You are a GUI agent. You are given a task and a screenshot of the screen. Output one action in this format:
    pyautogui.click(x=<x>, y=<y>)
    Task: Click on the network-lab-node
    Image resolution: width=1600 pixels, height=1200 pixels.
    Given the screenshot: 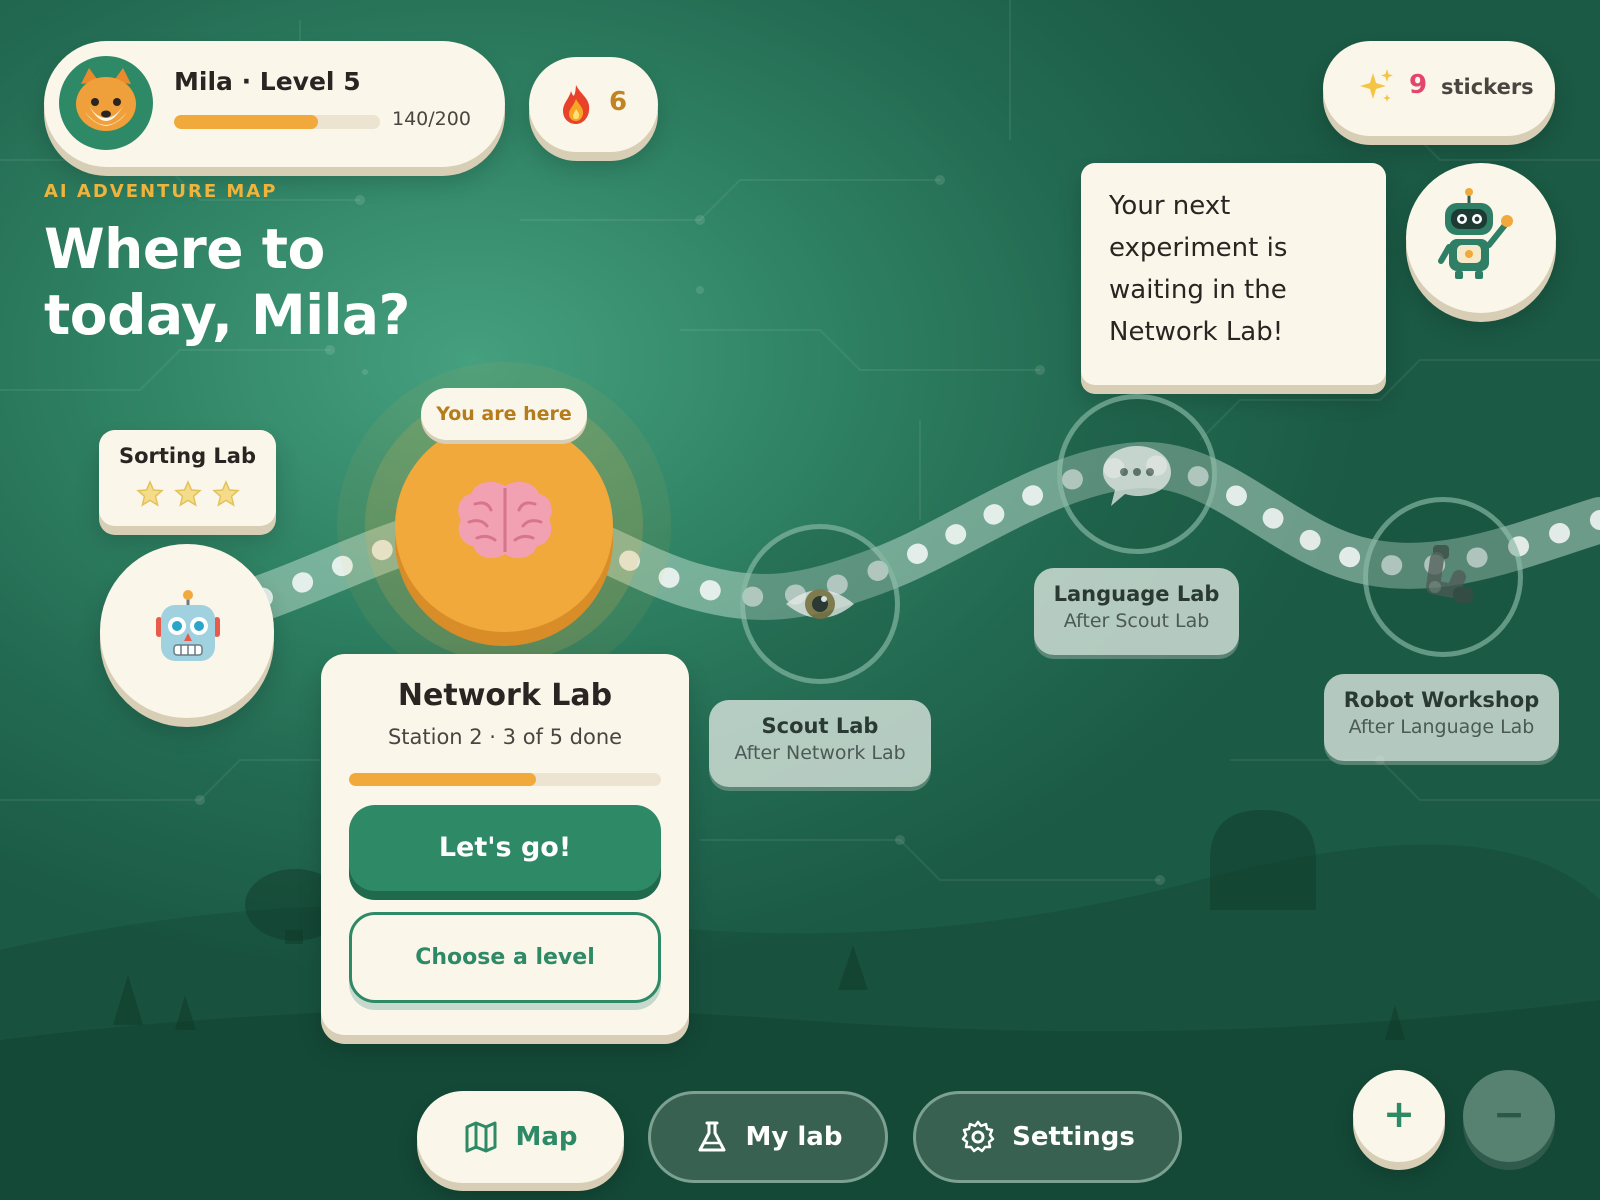 What is the action you would take?
    pyautogui.click(x=504, y=526)
    